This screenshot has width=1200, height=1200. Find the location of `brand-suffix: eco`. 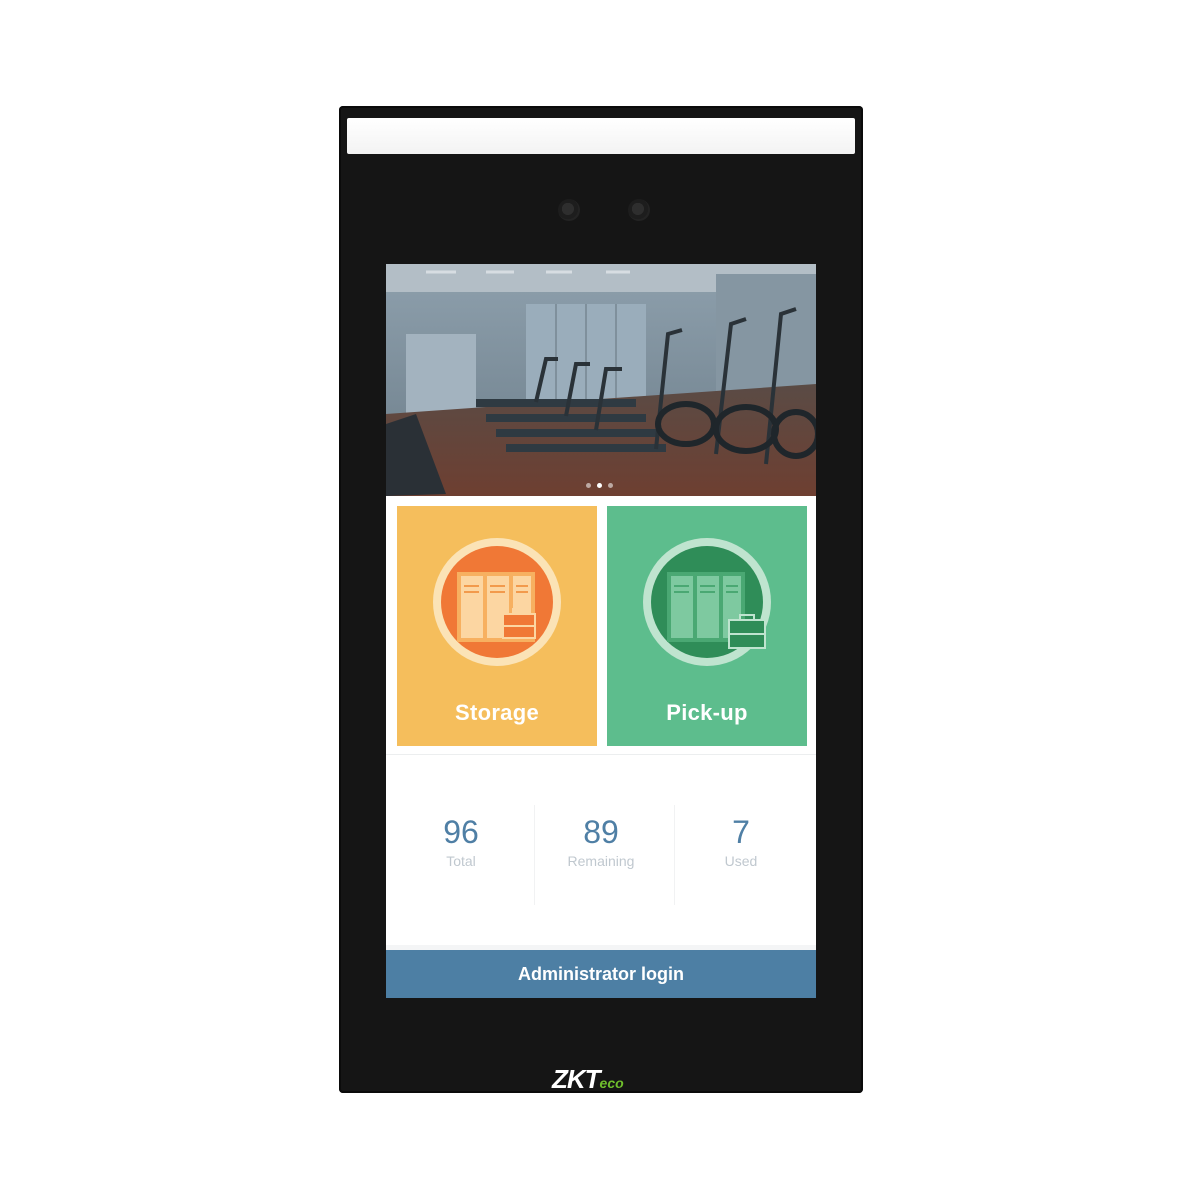

brand-suffix: eco is located at coordinates (611, 1083).